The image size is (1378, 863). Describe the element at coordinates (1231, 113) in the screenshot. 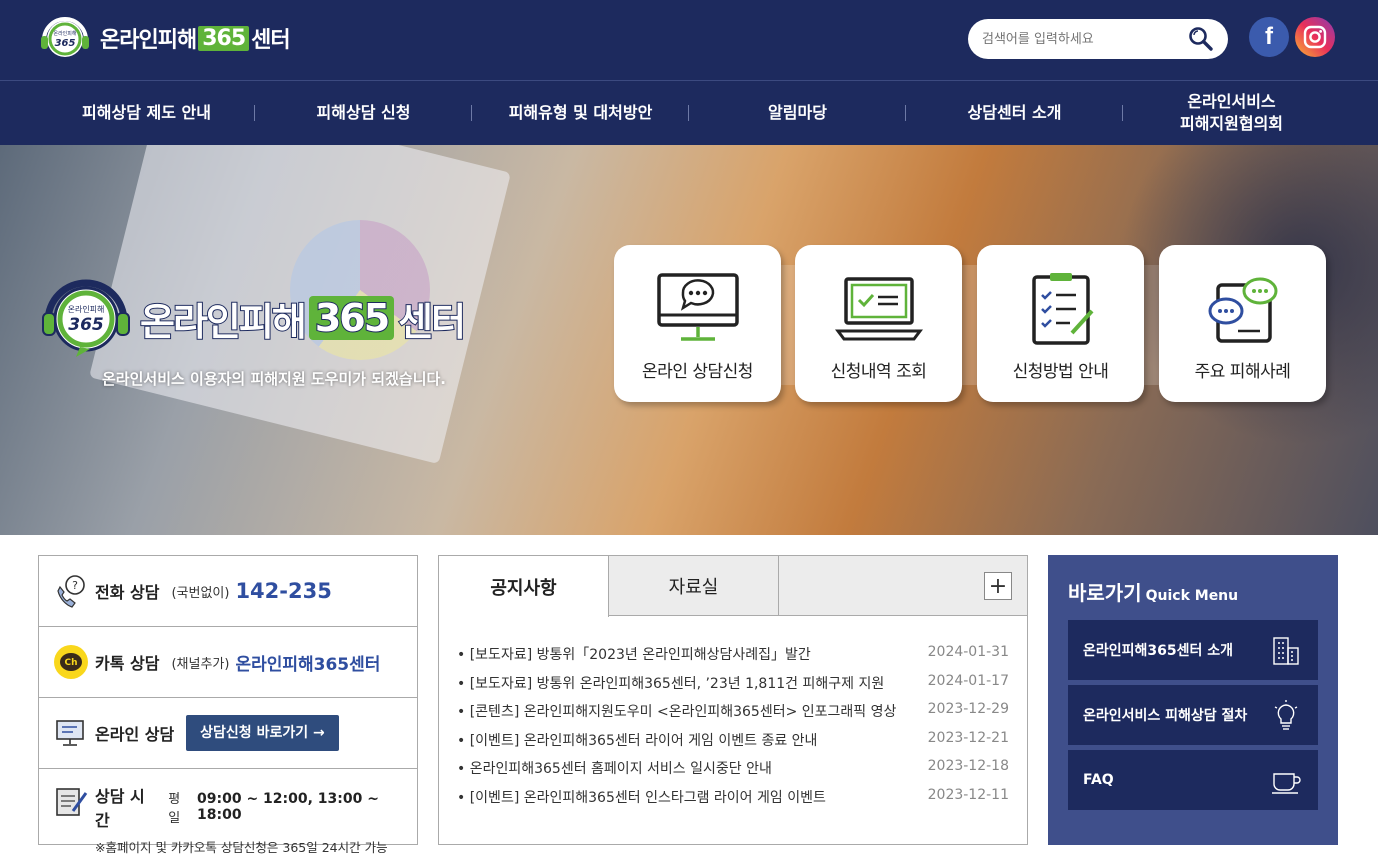

I see `nav-item-council: 온라인서비스 피해지원협의회` at that location.